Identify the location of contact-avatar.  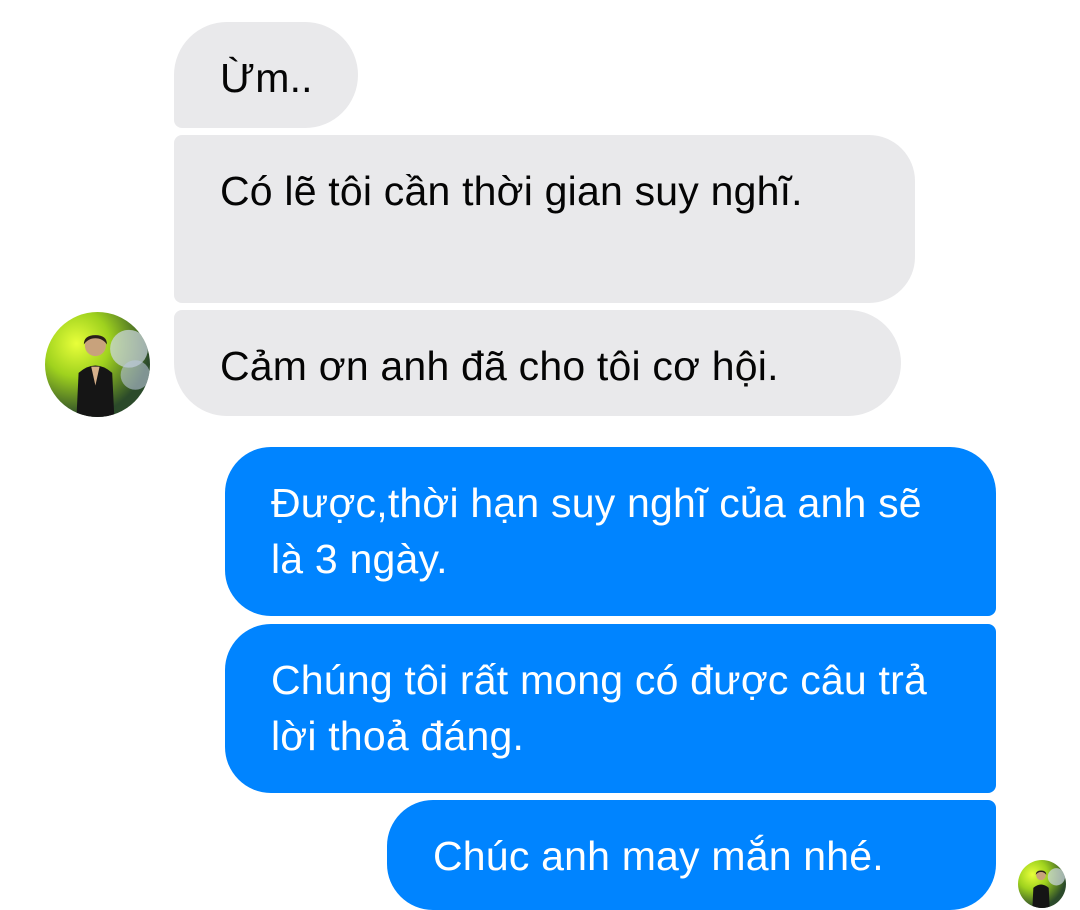
(97, 364).